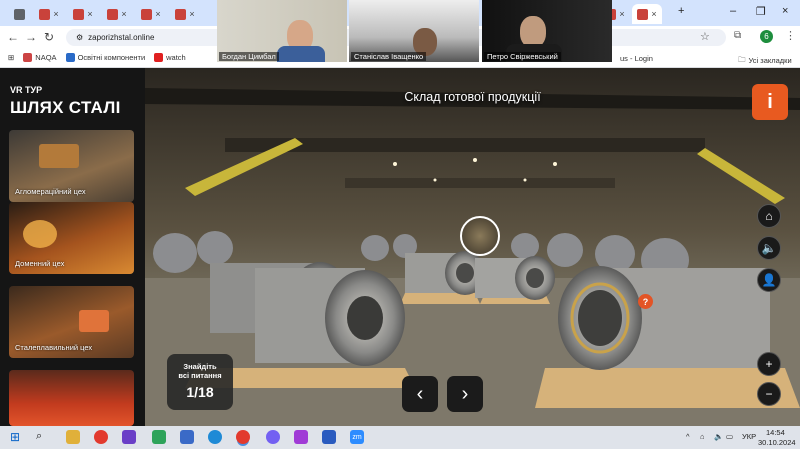  Describe the element at coordinates (400, 437) in the screenshot. I see `taskbar: ⊞ ⌕ zm ^ ⌂ 🔈 ▭ УКР 14:54 30.10.2024` at that location.